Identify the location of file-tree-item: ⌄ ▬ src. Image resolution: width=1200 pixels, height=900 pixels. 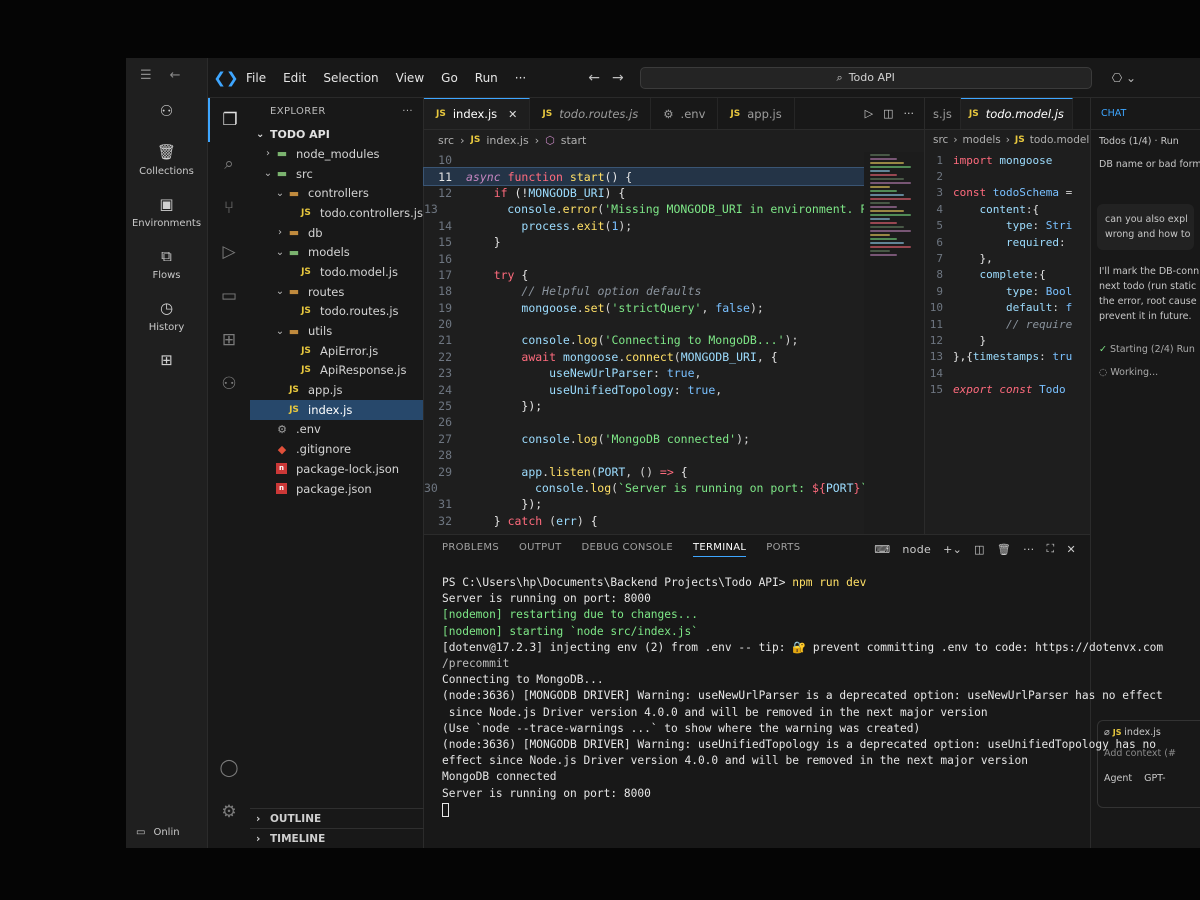
(336, 174).